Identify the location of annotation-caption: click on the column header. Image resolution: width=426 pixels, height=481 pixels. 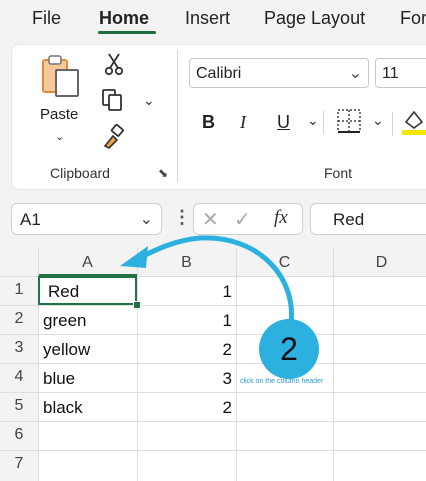
(282, 381).